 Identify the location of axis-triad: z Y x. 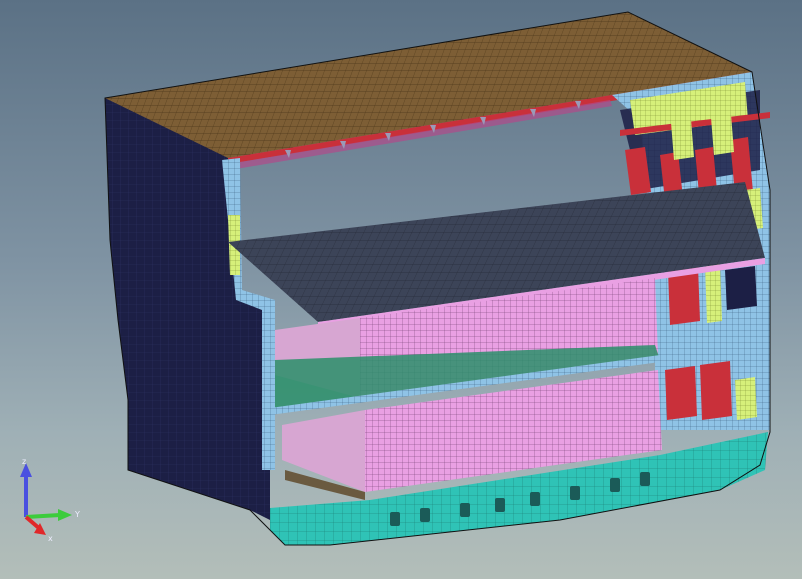
(50, 500).